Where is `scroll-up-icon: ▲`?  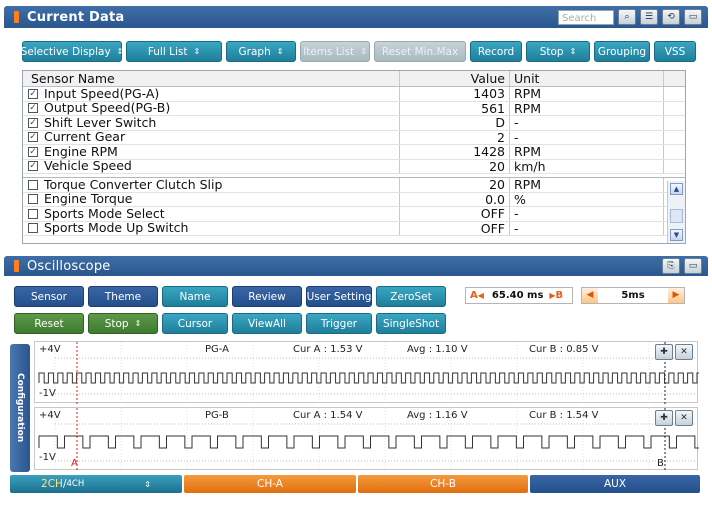 scroll-up-icon: ▲ is located at coordinates (676, 189).